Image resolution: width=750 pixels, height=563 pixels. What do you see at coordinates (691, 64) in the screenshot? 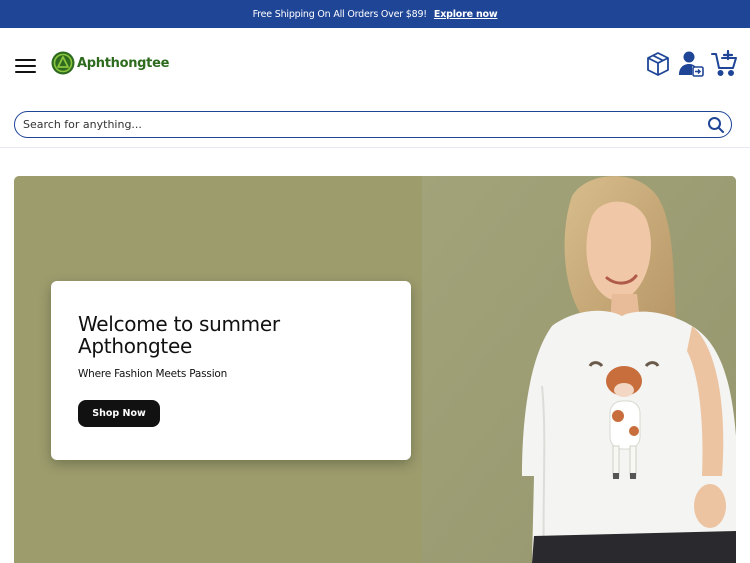
I see `account-icon` at bounding box center [691, 64].